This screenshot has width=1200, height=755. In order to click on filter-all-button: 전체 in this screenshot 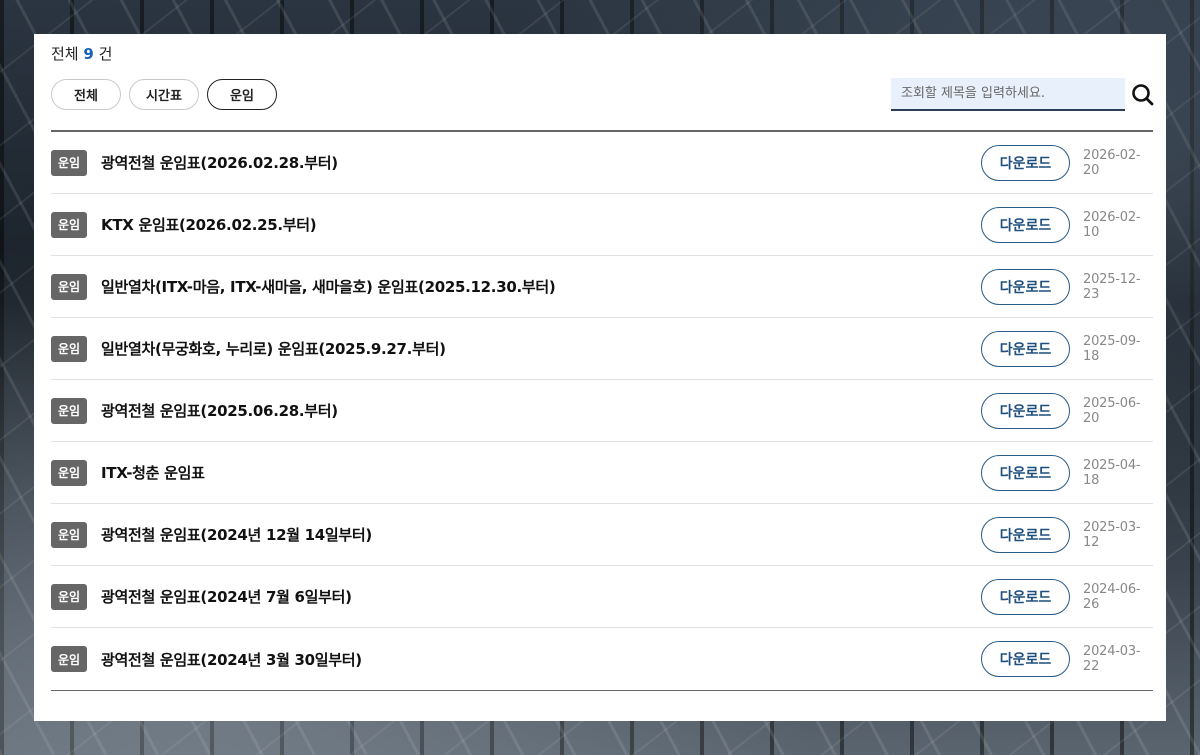, I will do `click(86, 94)`.